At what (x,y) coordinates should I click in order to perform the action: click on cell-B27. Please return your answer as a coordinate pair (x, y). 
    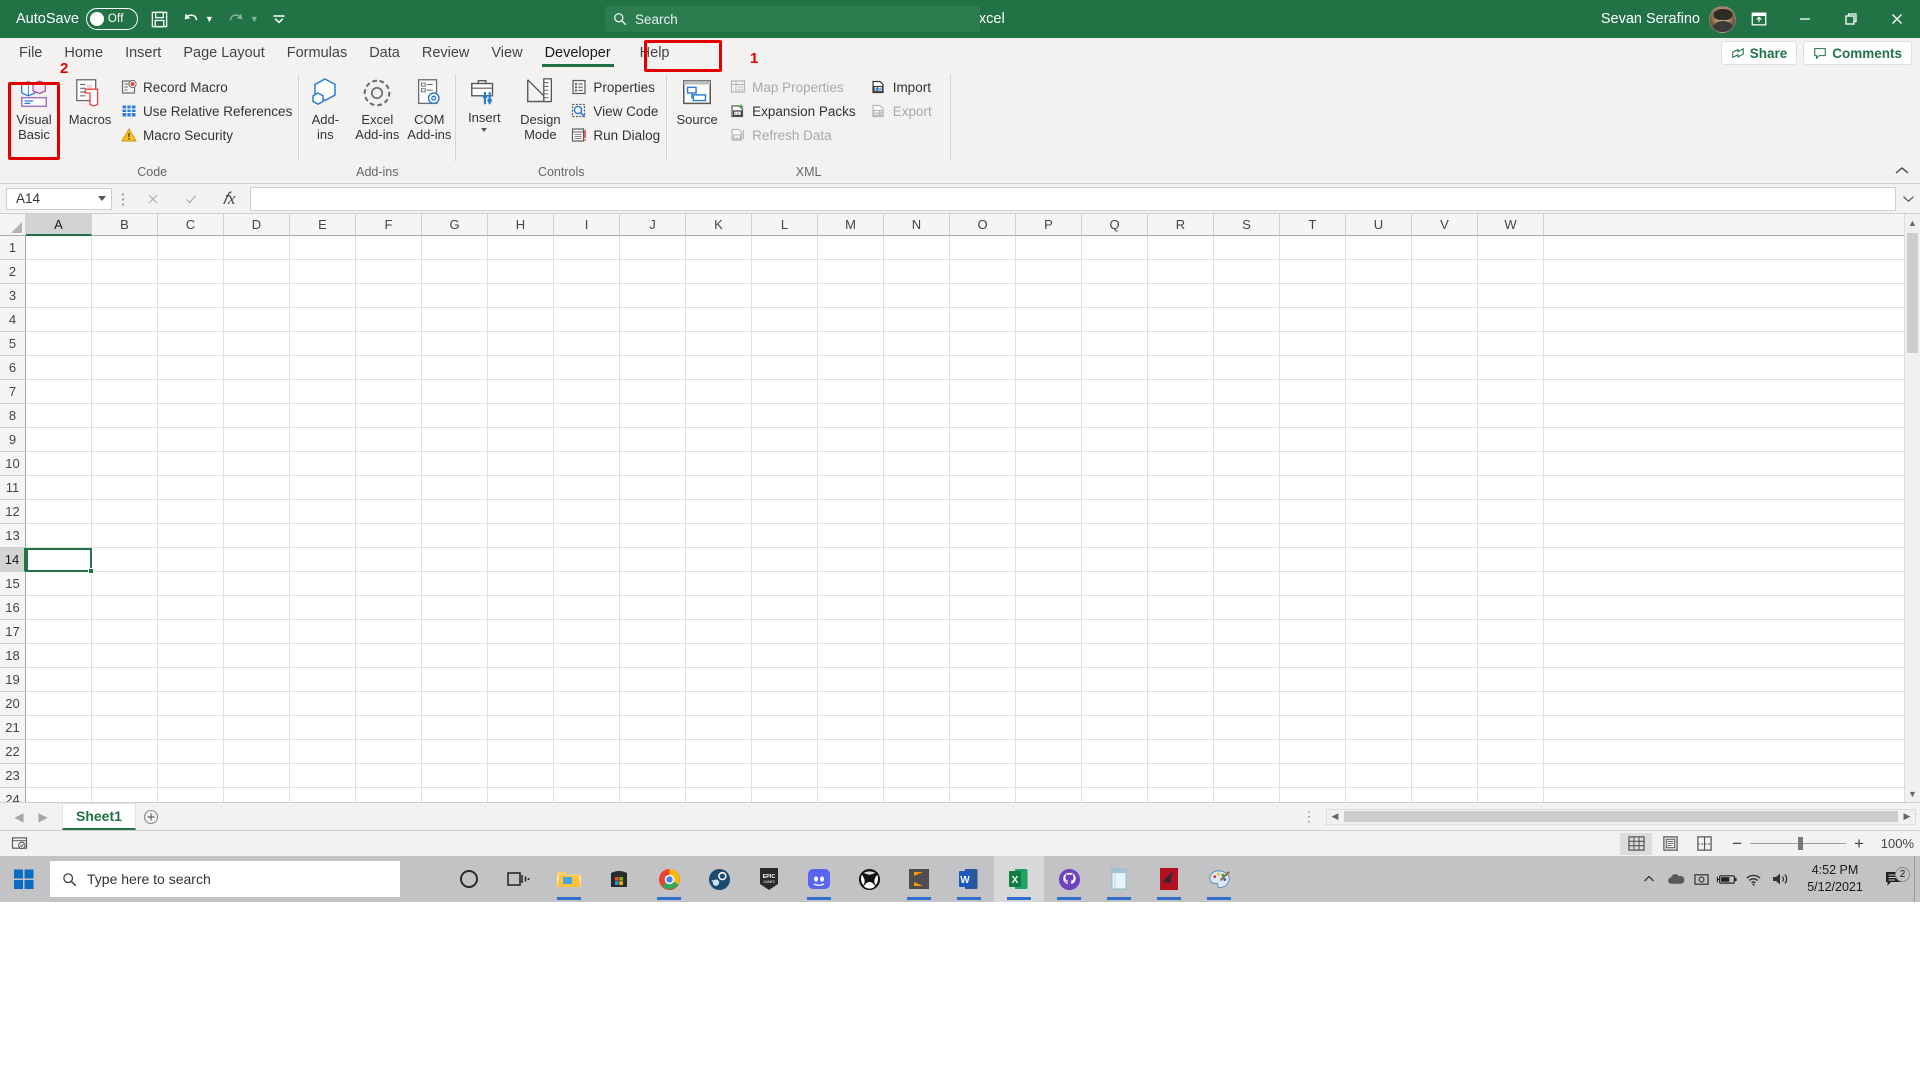
    Looking at the image, I should click on (125, 296).